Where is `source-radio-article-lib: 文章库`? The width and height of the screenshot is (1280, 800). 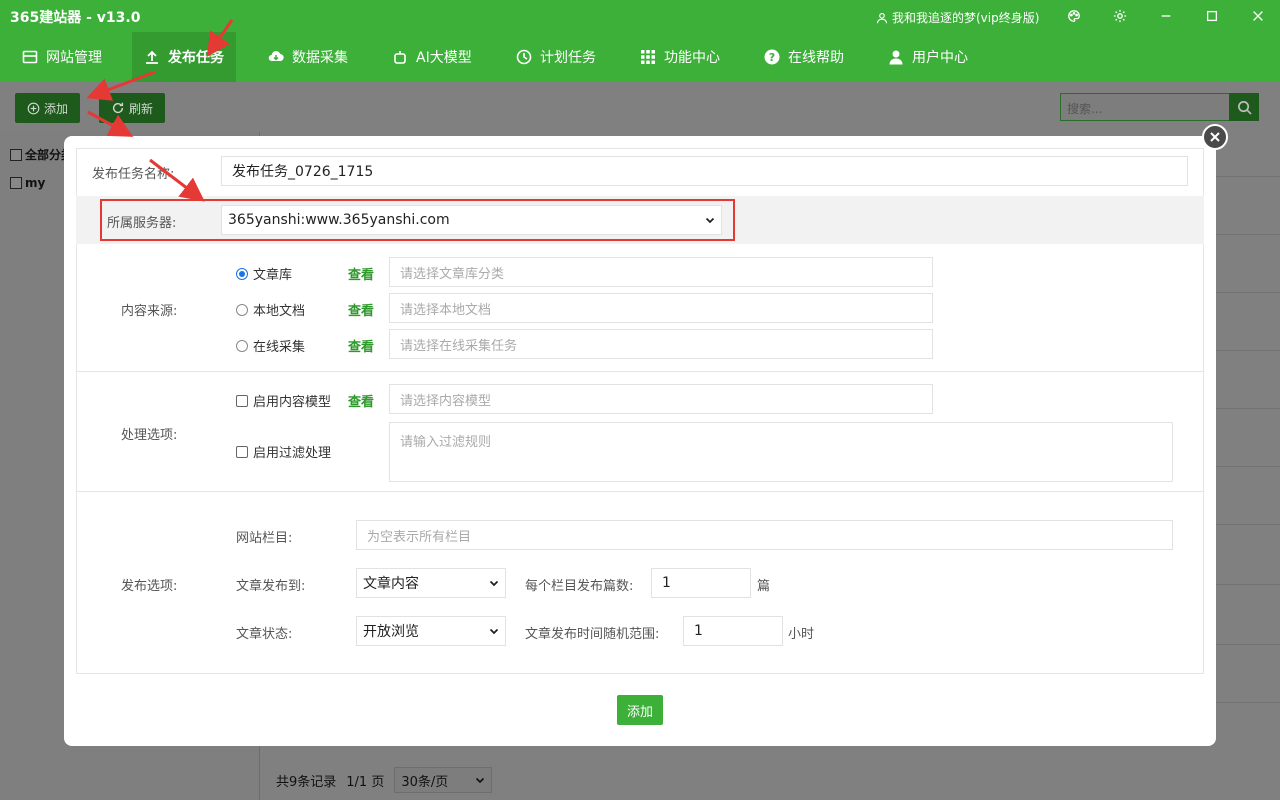 source-radio-article-lib: 文章库 is located at coordinates (264, 273).